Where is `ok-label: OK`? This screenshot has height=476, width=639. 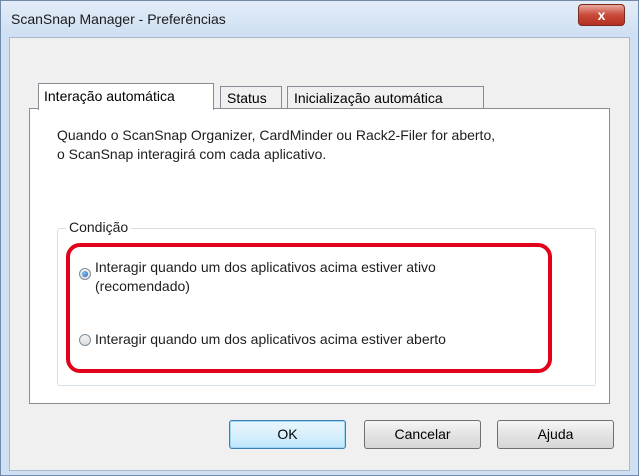 ok-label: OK is located at coordinates (287, 434).